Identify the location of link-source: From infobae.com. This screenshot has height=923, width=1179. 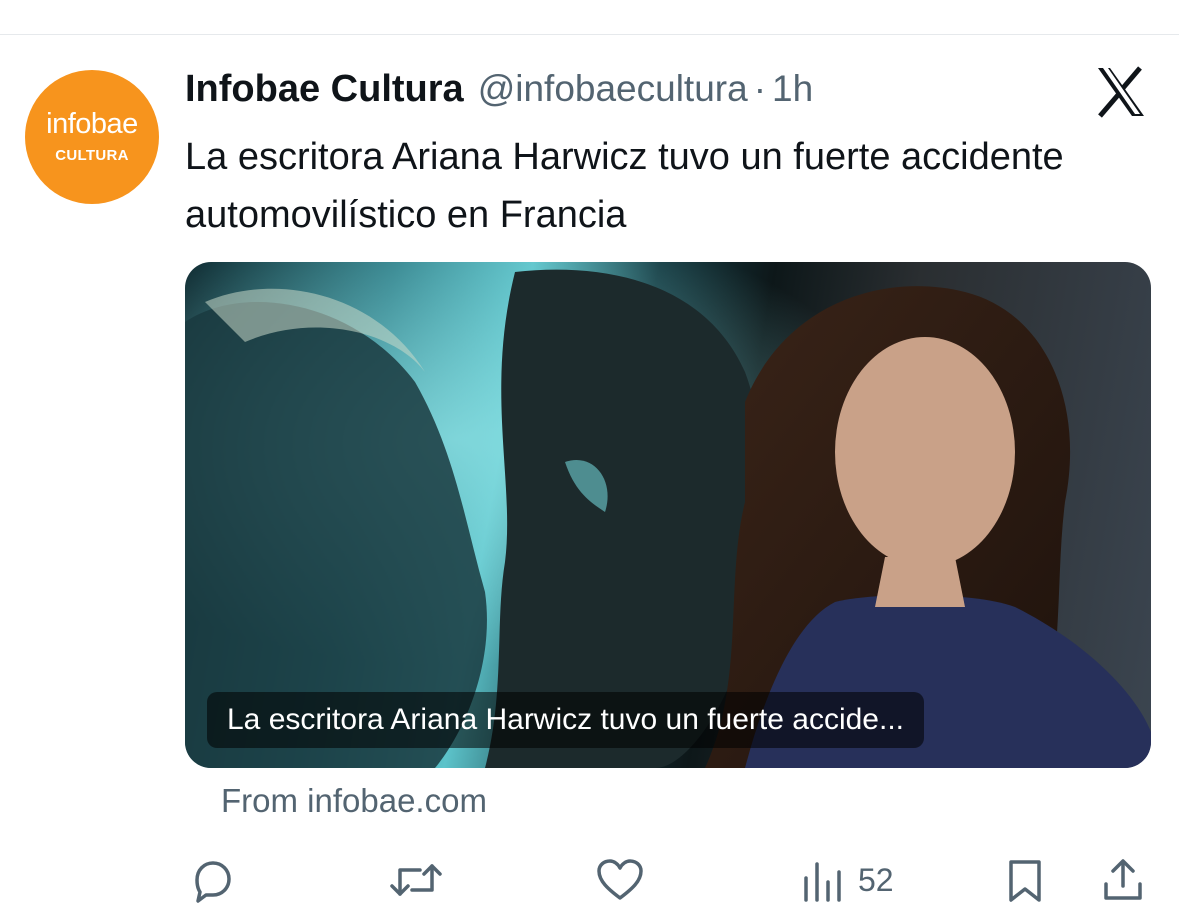
(354, 801).